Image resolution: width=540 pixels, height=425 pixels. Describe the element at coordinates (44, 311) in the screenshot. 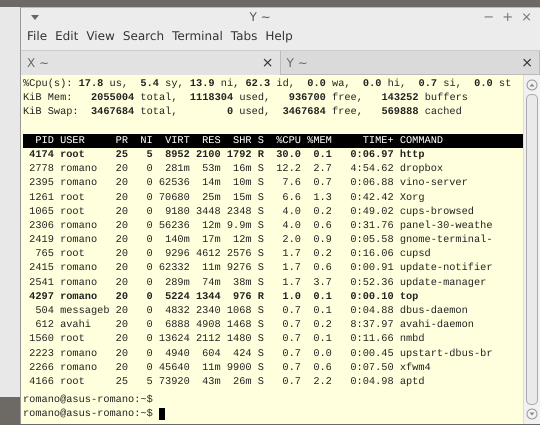

I see `table-cell-text: 504` at that location.